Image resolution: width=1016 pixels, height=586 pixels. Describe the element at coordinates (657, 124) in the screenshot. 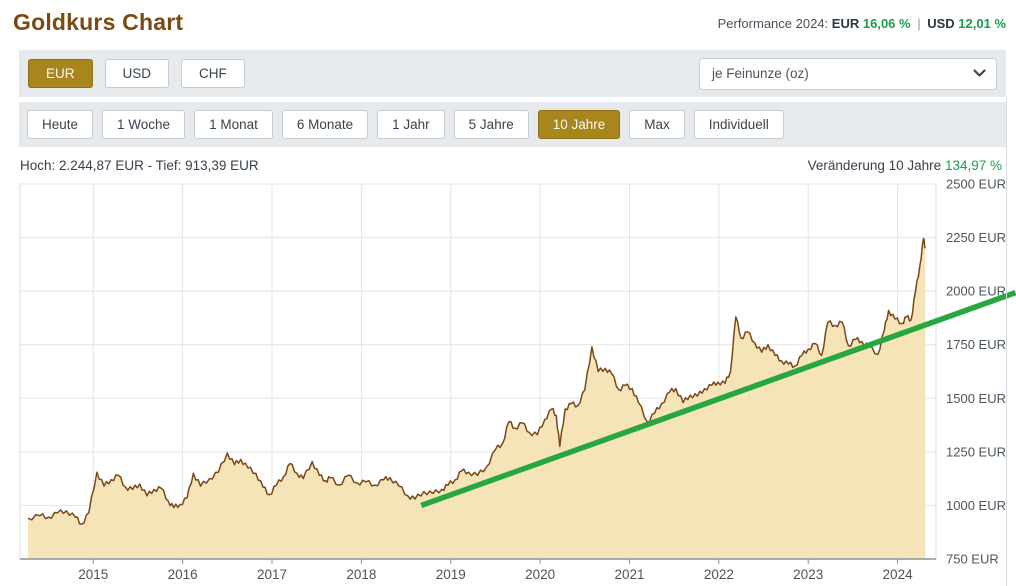

I see `range-button-max: Max` at that location.